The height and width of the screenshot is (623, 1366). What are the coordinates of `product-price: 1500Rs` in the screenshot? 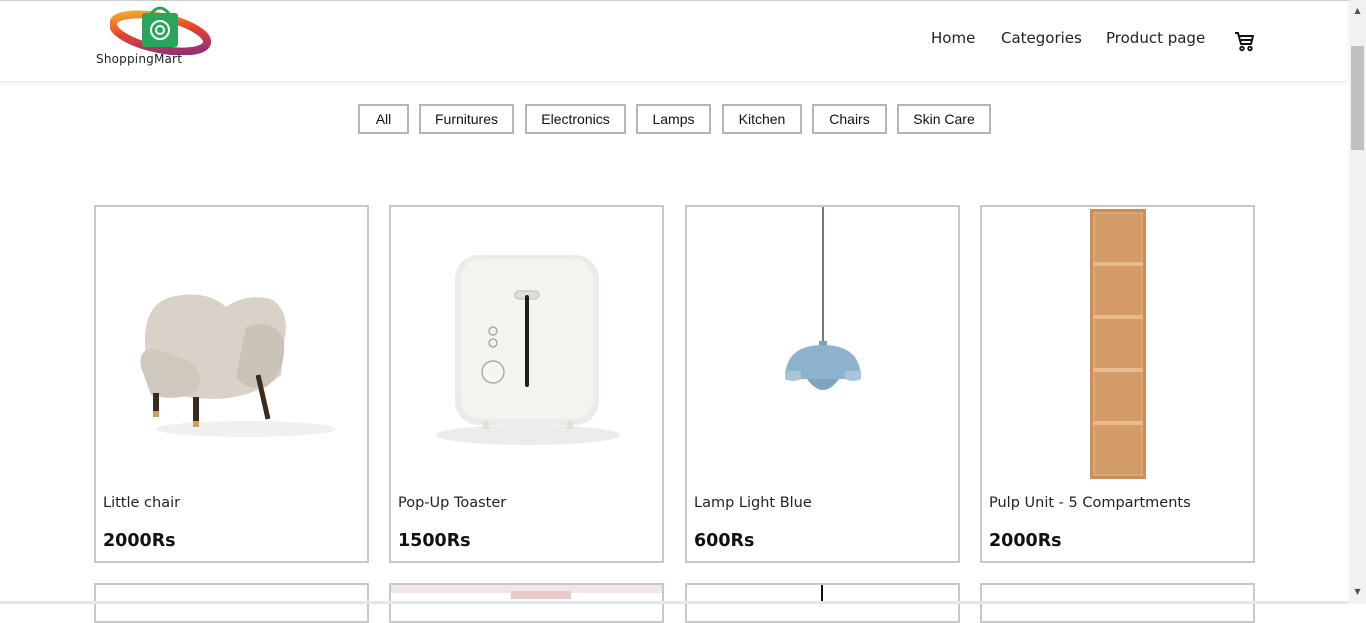 It's located at (434, 541).